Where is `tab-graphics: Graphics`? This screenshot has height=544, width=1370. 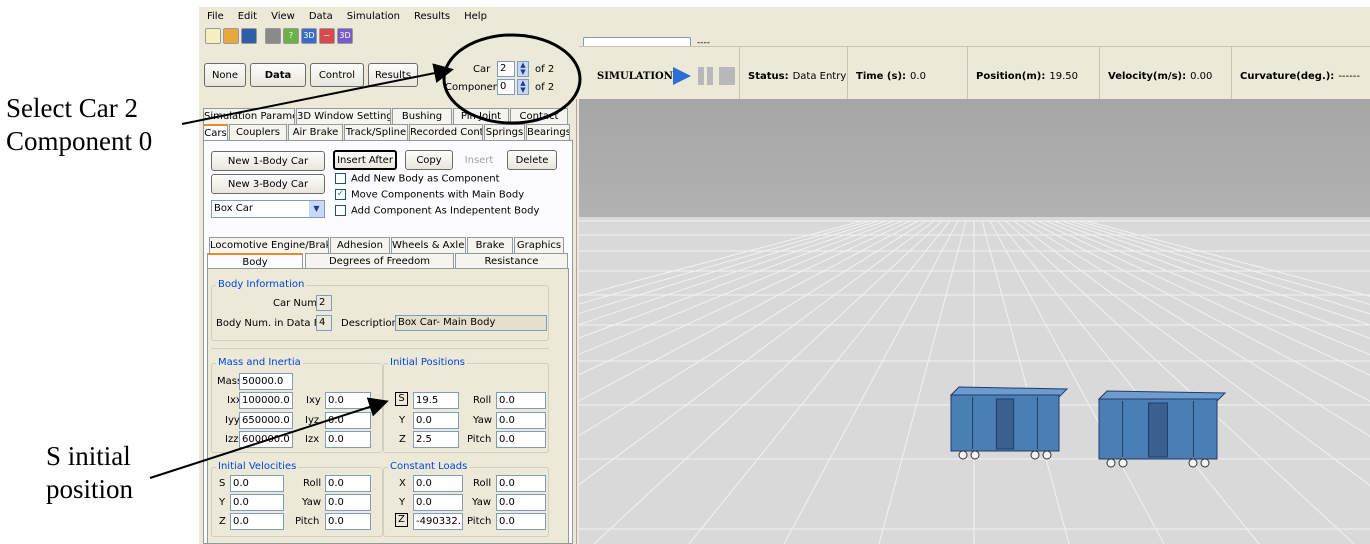
tab-graphics: Graphics is located at coordinates (539, 245).